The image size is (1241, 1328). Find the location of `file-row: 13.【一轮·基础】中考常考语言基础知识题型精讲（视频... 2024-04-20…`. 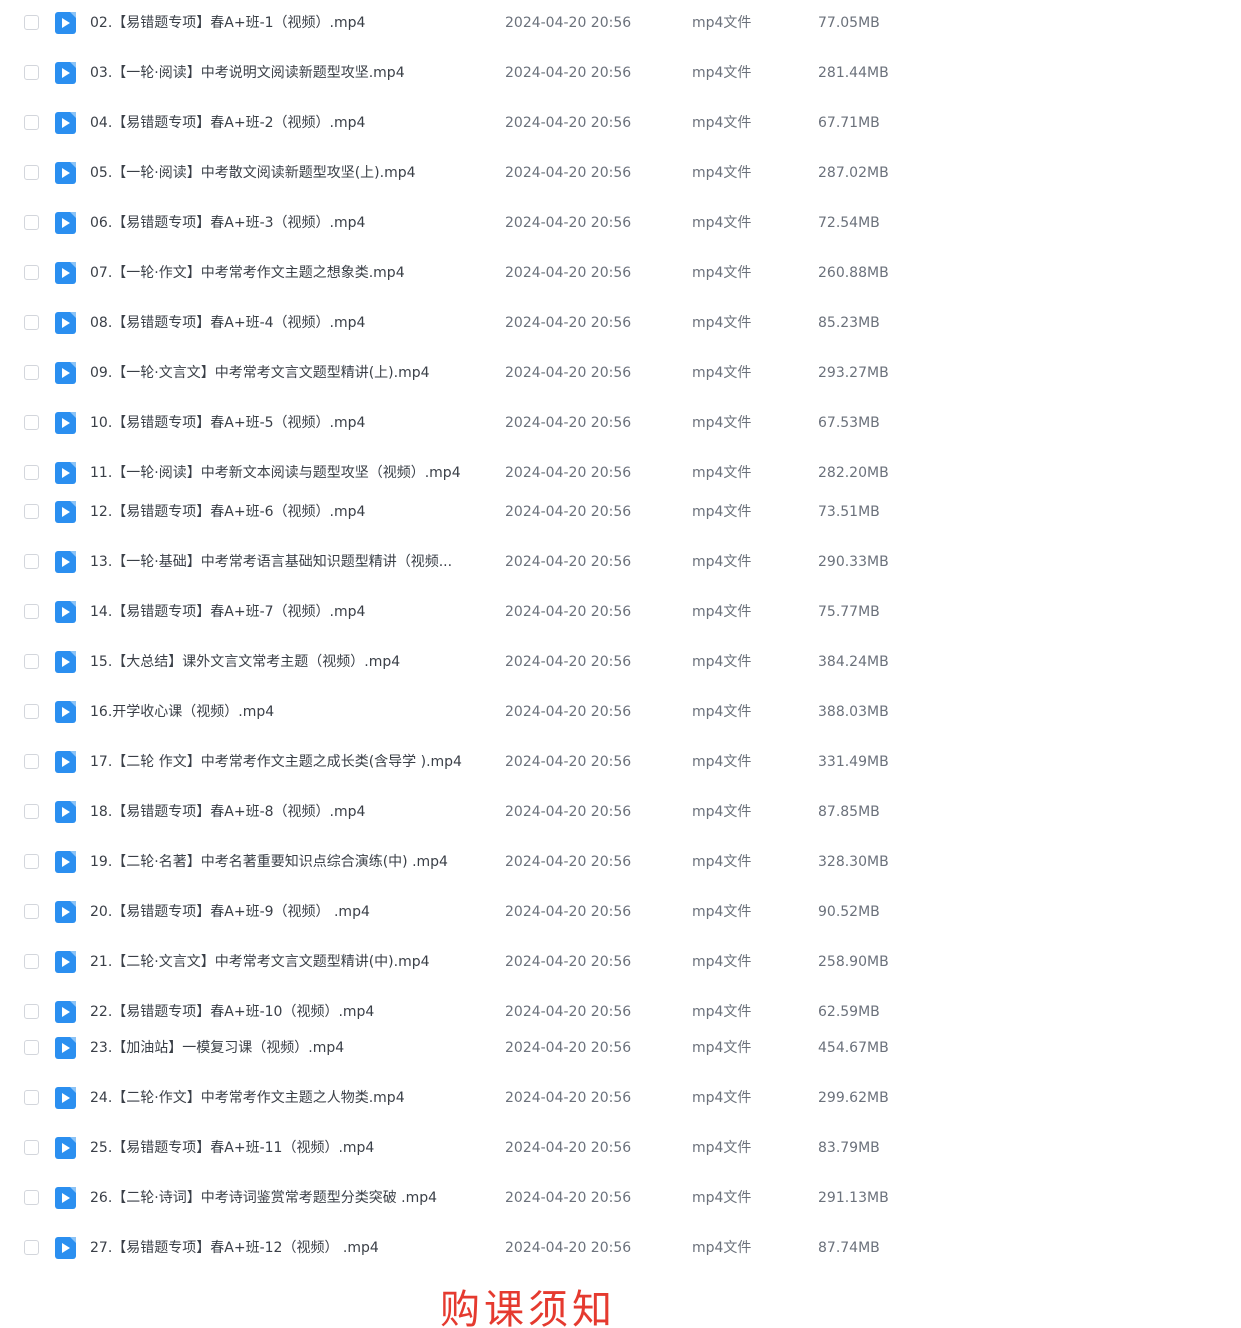

file-row: 13.【一轮·基础】中考常考语言基础知识题型精讲（视频... 2024-04-20… is located at coordinates (500, 563).